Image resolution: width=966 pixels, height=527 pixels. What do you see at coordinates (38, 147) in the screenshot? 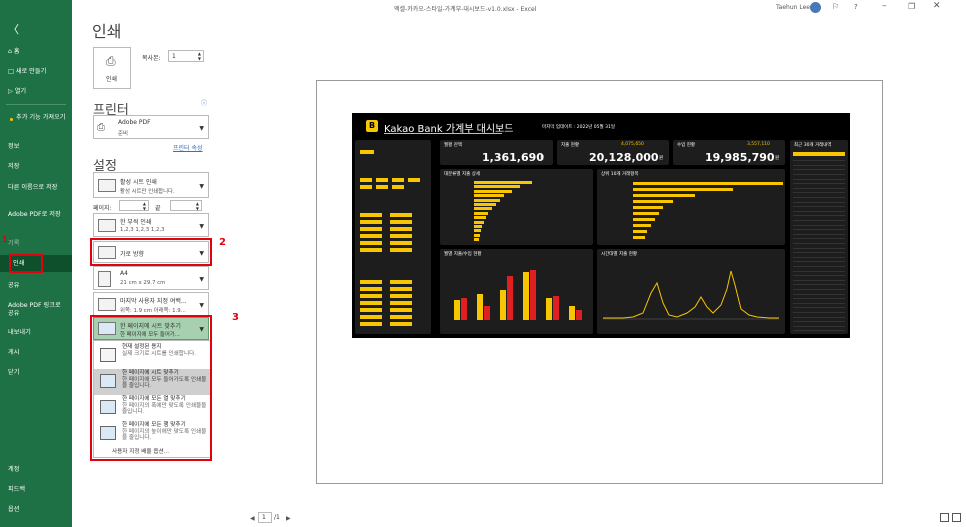
I see `sidebar-item-info: 정보` at bounding box center [38, 147].